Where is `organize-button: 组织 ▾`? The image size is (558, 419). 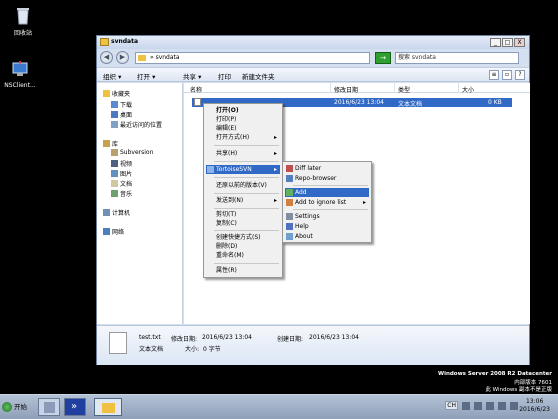
organize-button: 组织 ▾ is located at coordinates (112, 76).